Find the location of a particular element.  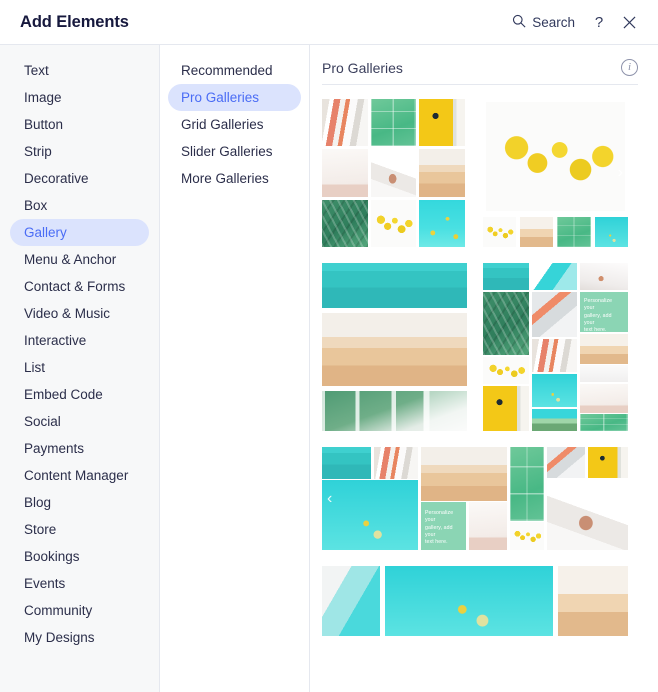

subcategory-item-label: More Galleries is located at coordinates (225, 178).